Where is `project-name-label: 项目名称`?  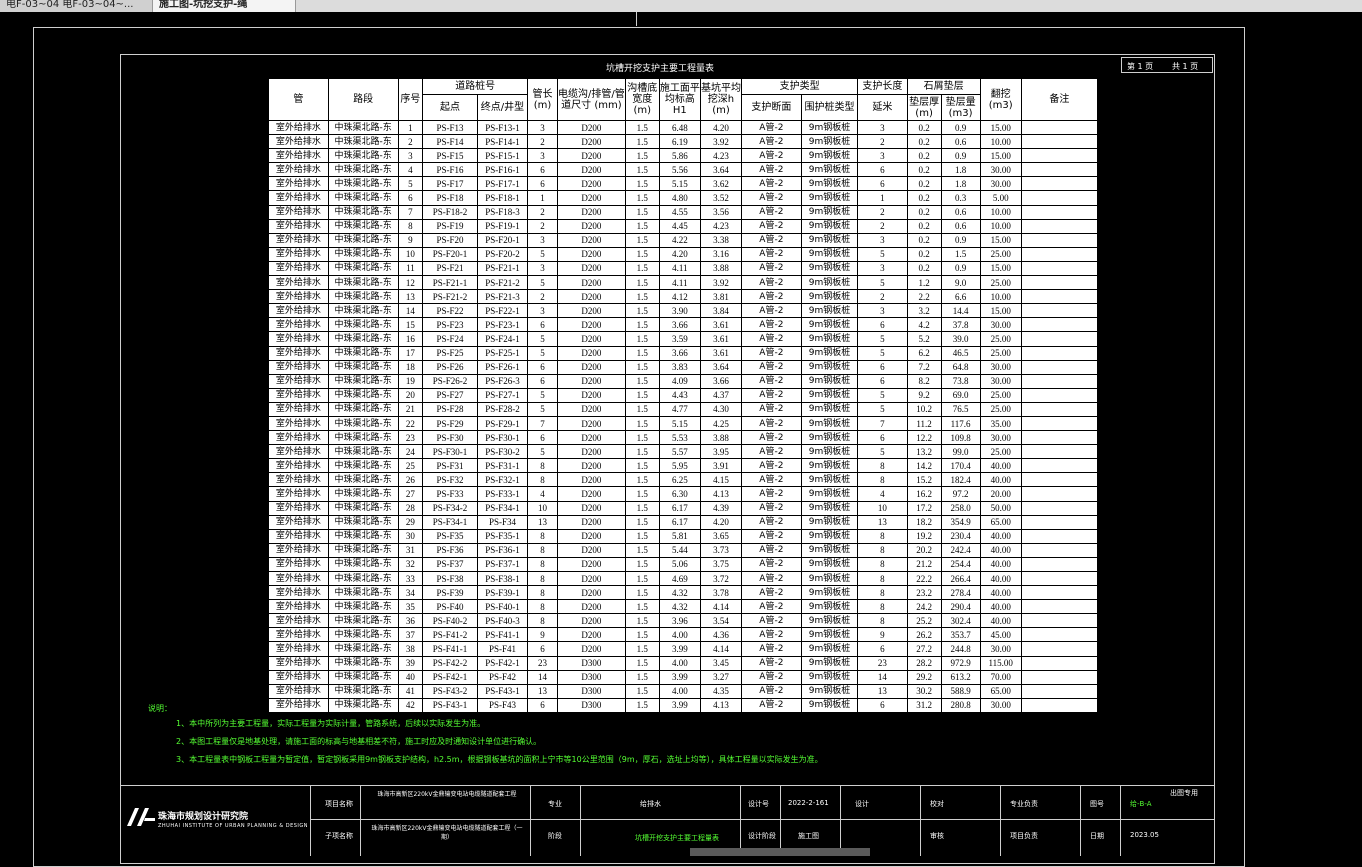
project-name-label: 项目名称 is located at coordinates (339, 804).